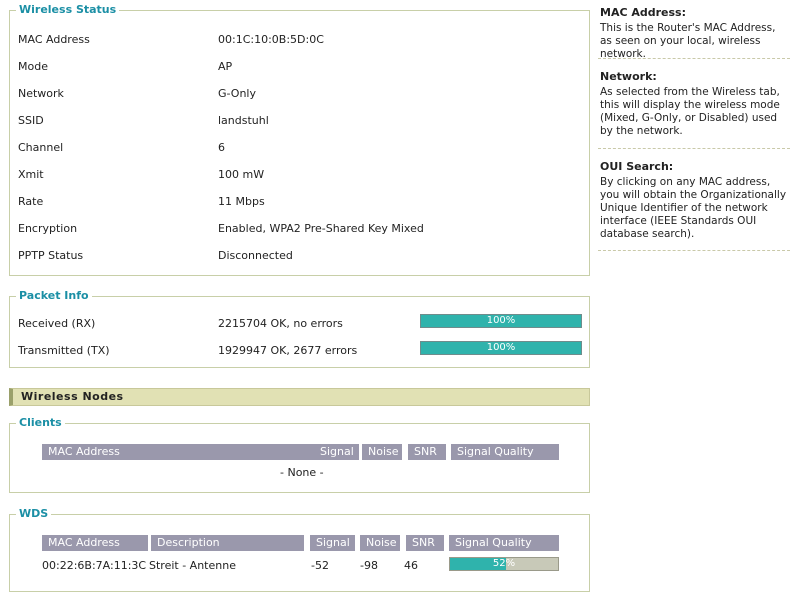 This screenshot has width=800, height=598. What do you see at coordinates (280, 323) in the screenshot?
I see `packet-value: 2215704 OK, no errors` at bounding box center [280, 323].